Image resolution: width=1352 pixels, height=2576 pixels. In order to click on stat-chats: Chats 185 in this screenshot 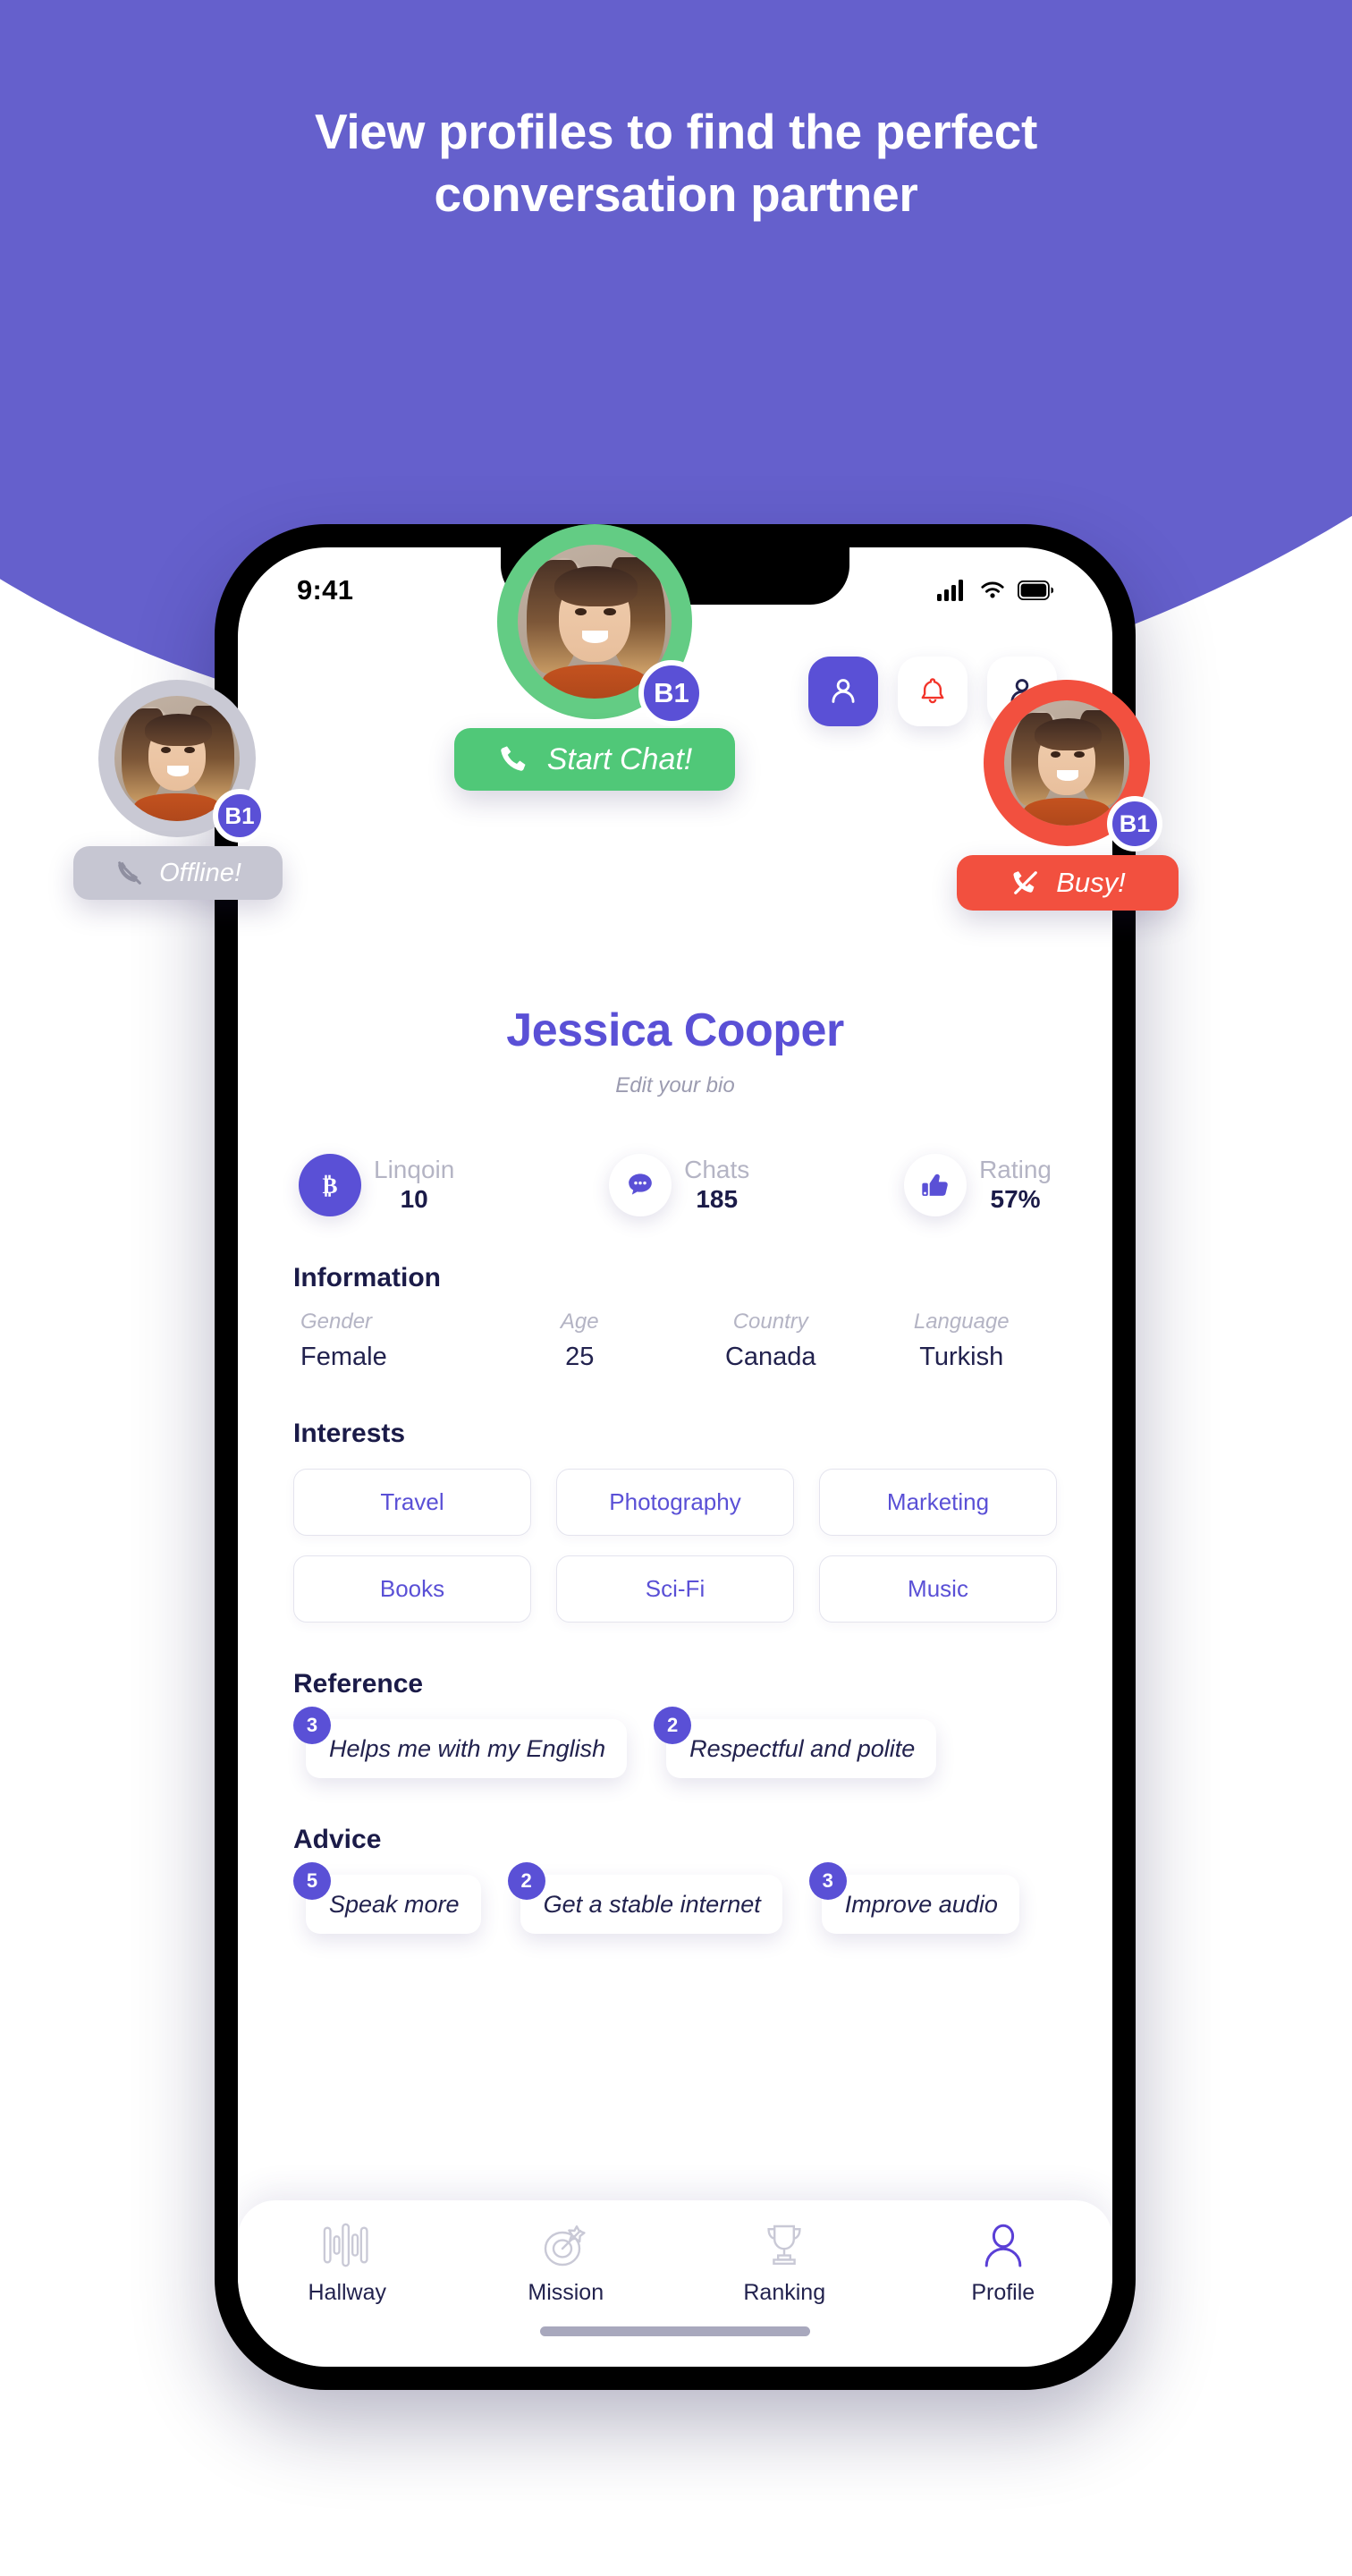, I will do `click(679, 1185)`.